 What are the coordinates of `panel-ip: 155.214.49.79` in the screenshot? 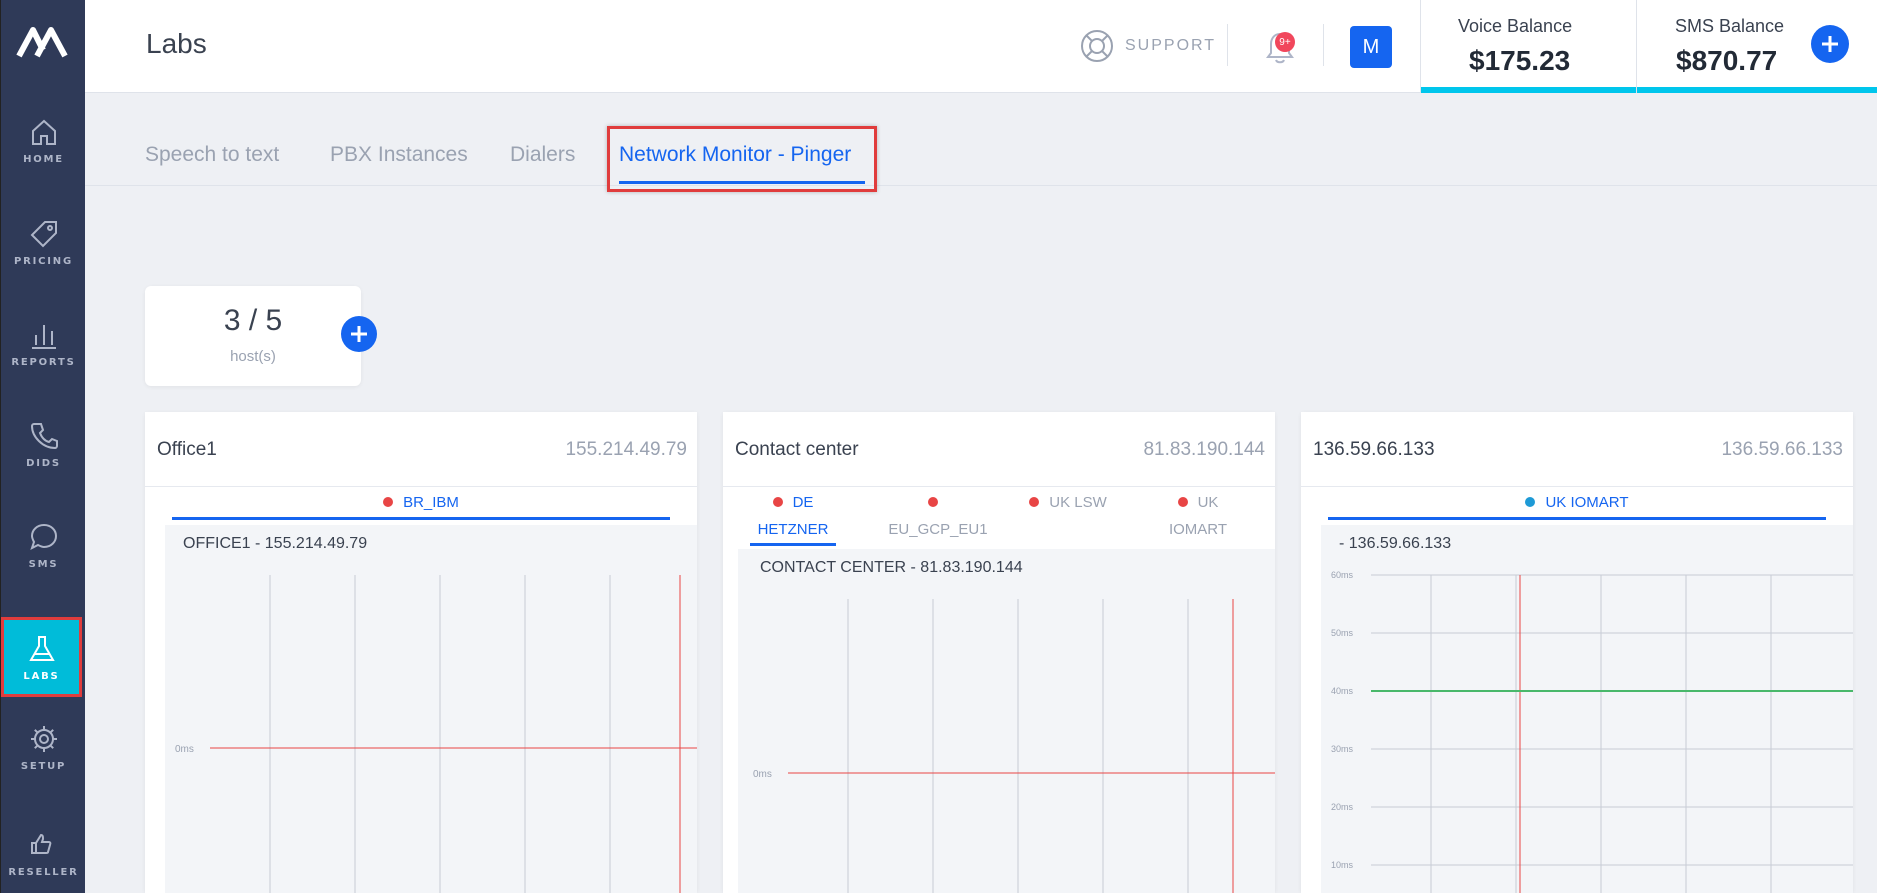 It's located at (626, 449).